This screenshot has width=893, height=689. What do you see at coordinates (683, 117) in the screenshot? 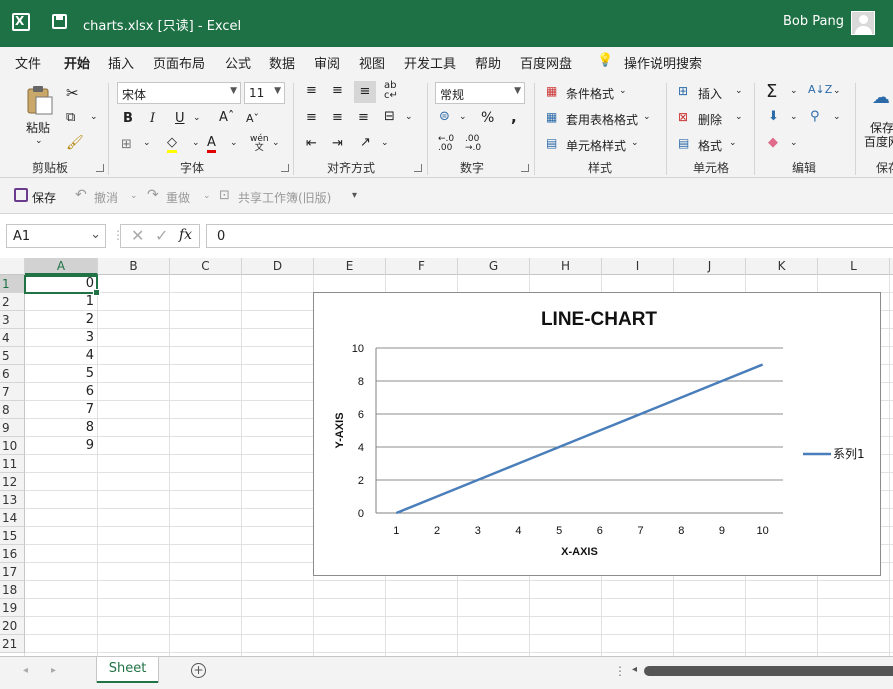
I see `delete-cells-icon: ⊠` at bounding box center [683, 117].